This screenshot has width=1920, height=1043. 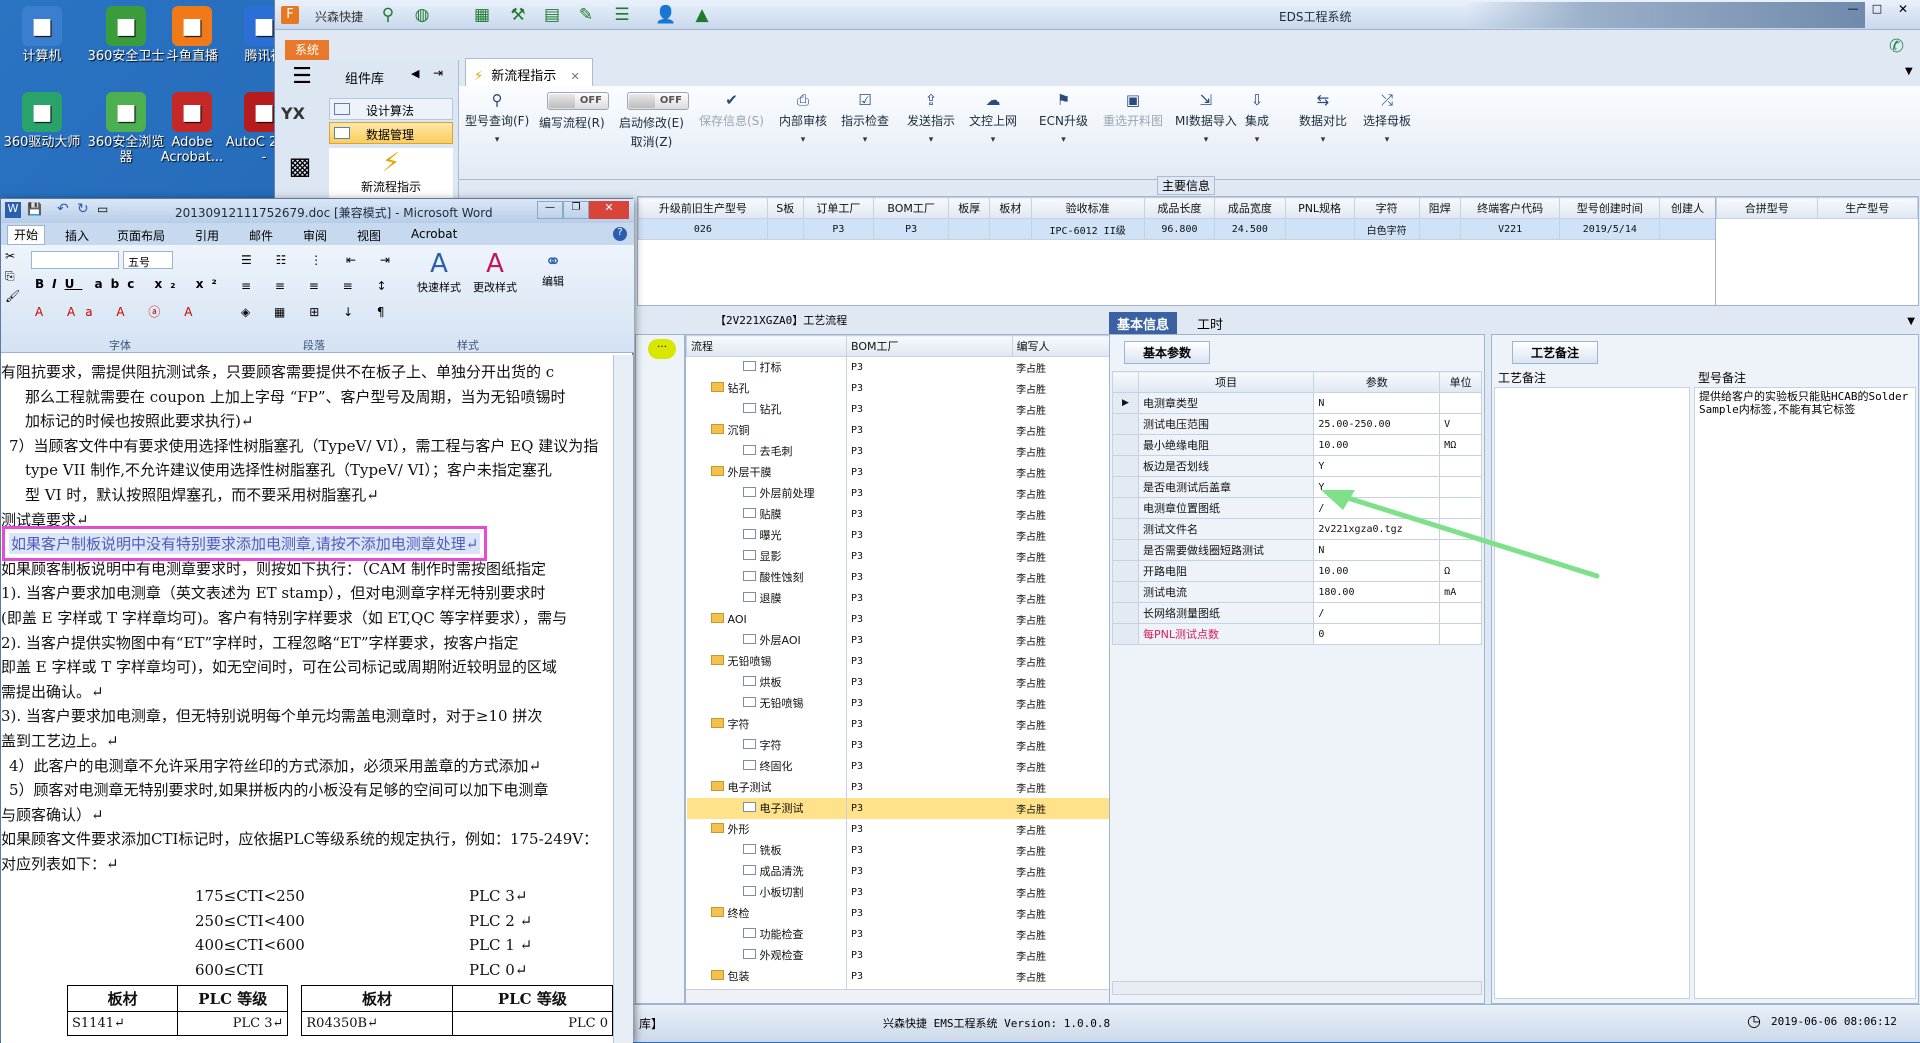 What do you see at coordinates (83, 209) in the screenshot?
I see `redo-icon: ↻` at bounding box center [83, 209].